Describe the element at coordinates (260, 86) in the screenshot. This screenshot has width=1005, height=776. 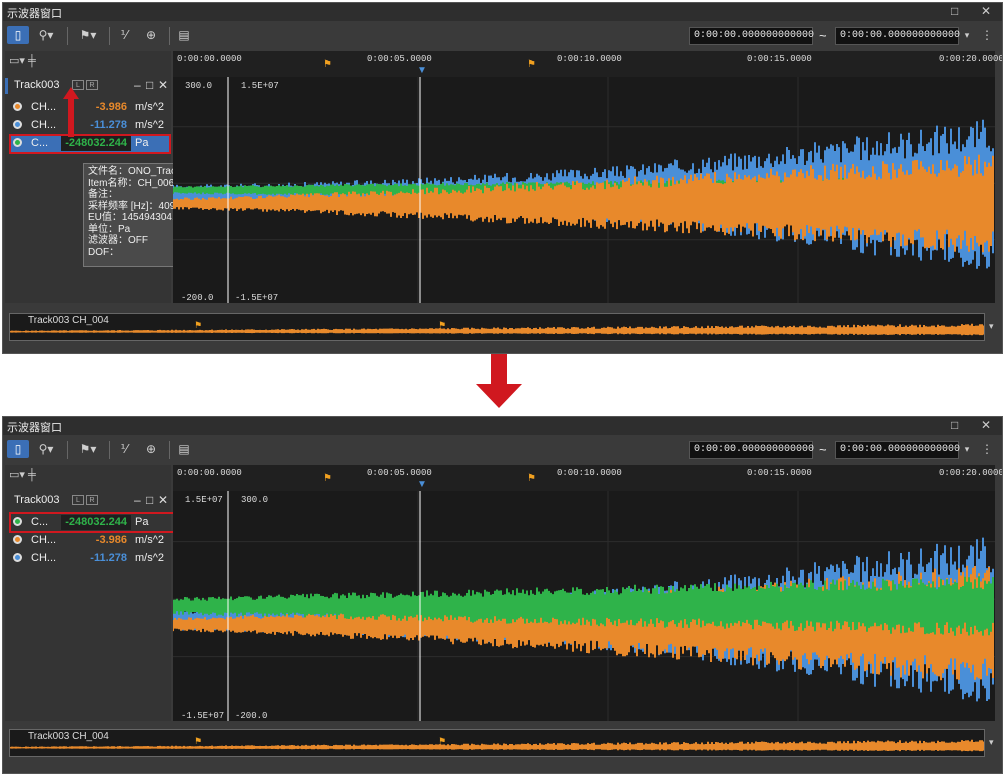
I see `y-axis-top-right: 1.5E+07` at that location.